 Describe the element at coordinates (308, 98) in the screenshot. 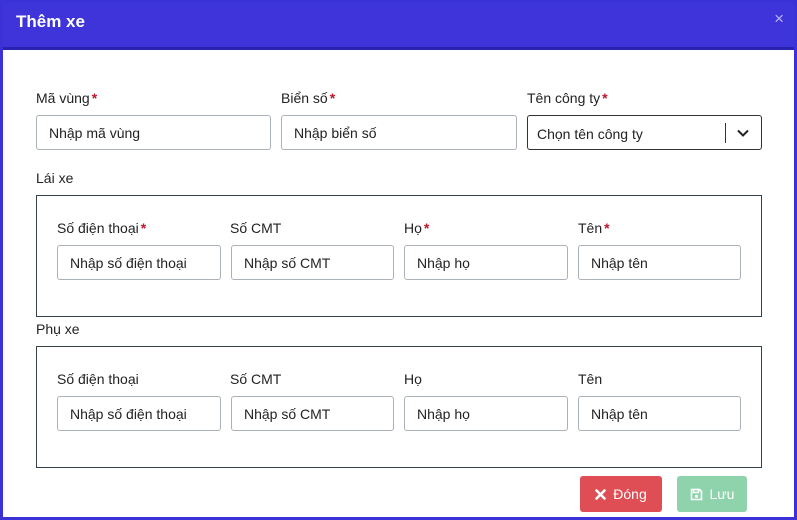

I see `plate-label: Biển số *` at that location.